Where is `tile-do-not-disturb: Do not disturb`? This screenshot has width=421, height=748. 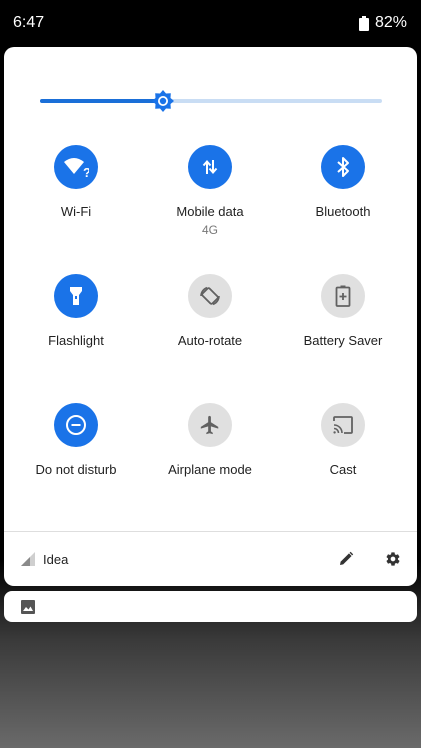
tile-do-not-disturb: Do not disturb is located at coordinates (76, 440).